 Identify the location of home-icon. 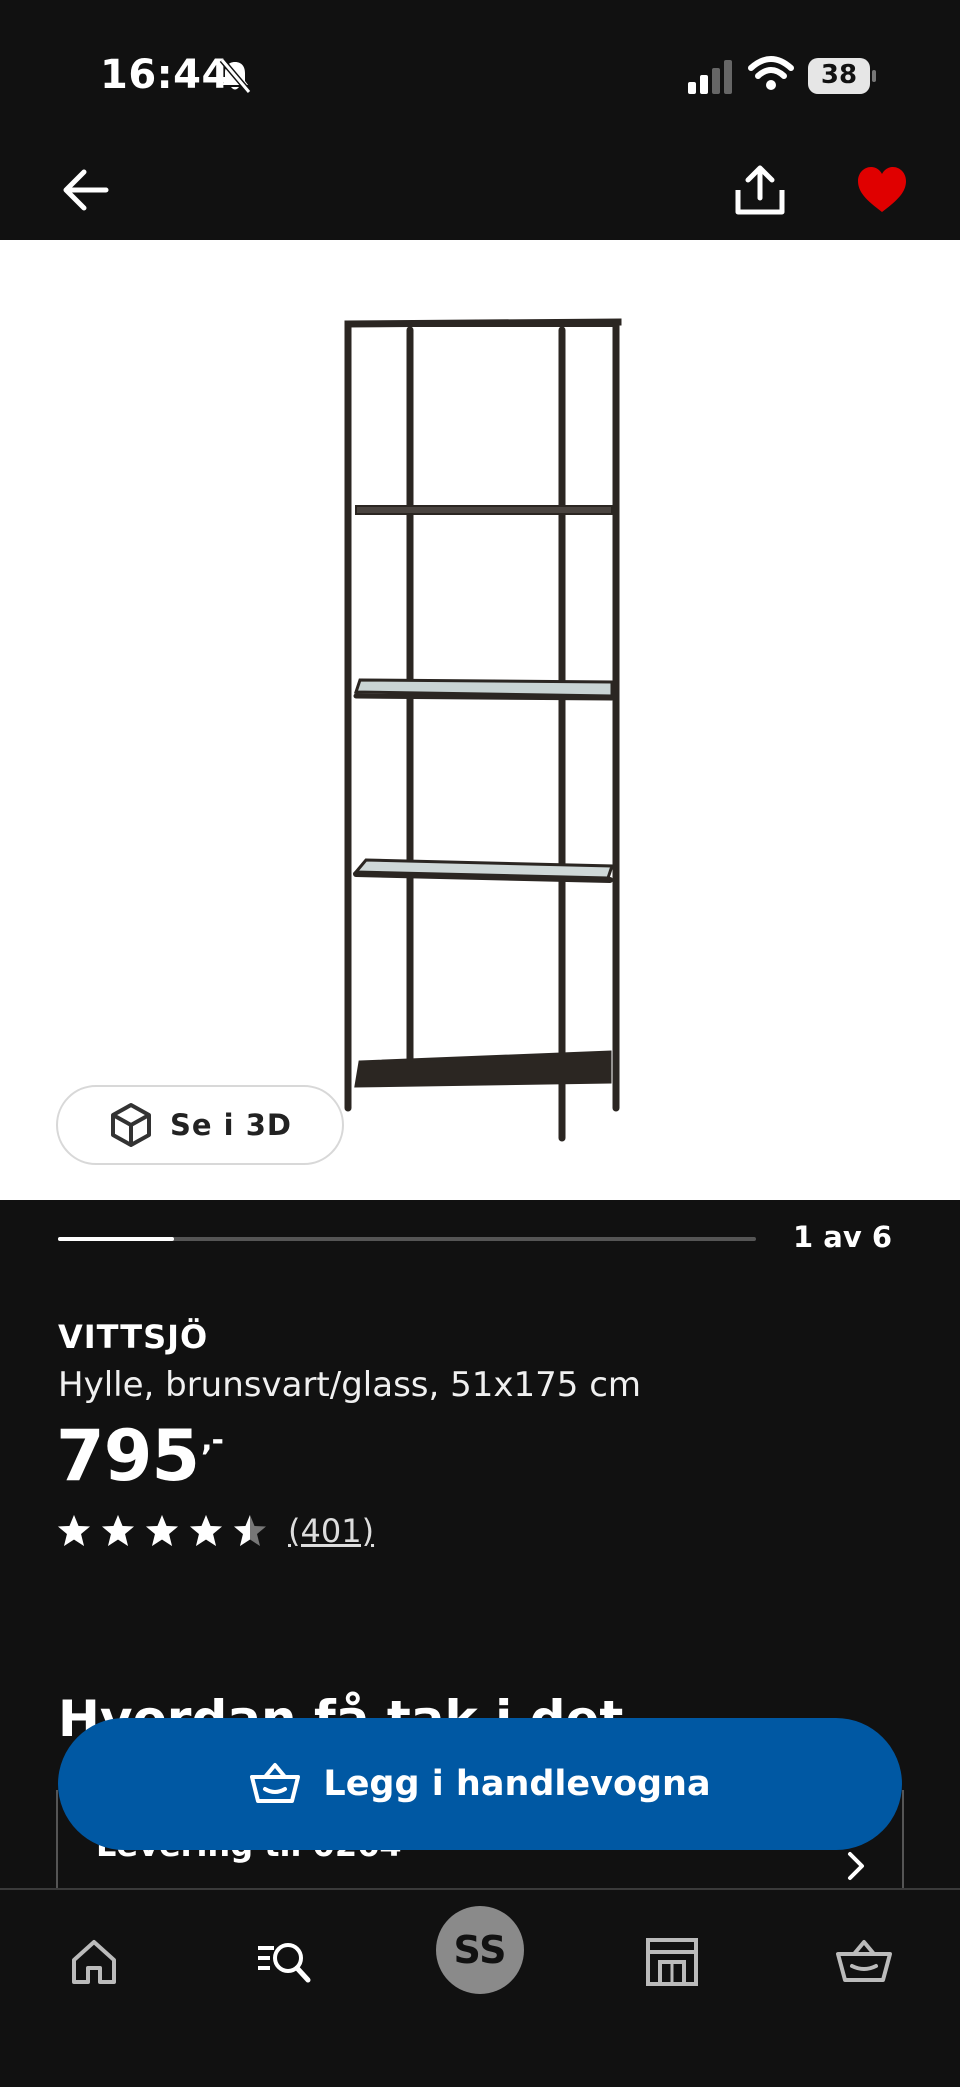
(94, 1962).